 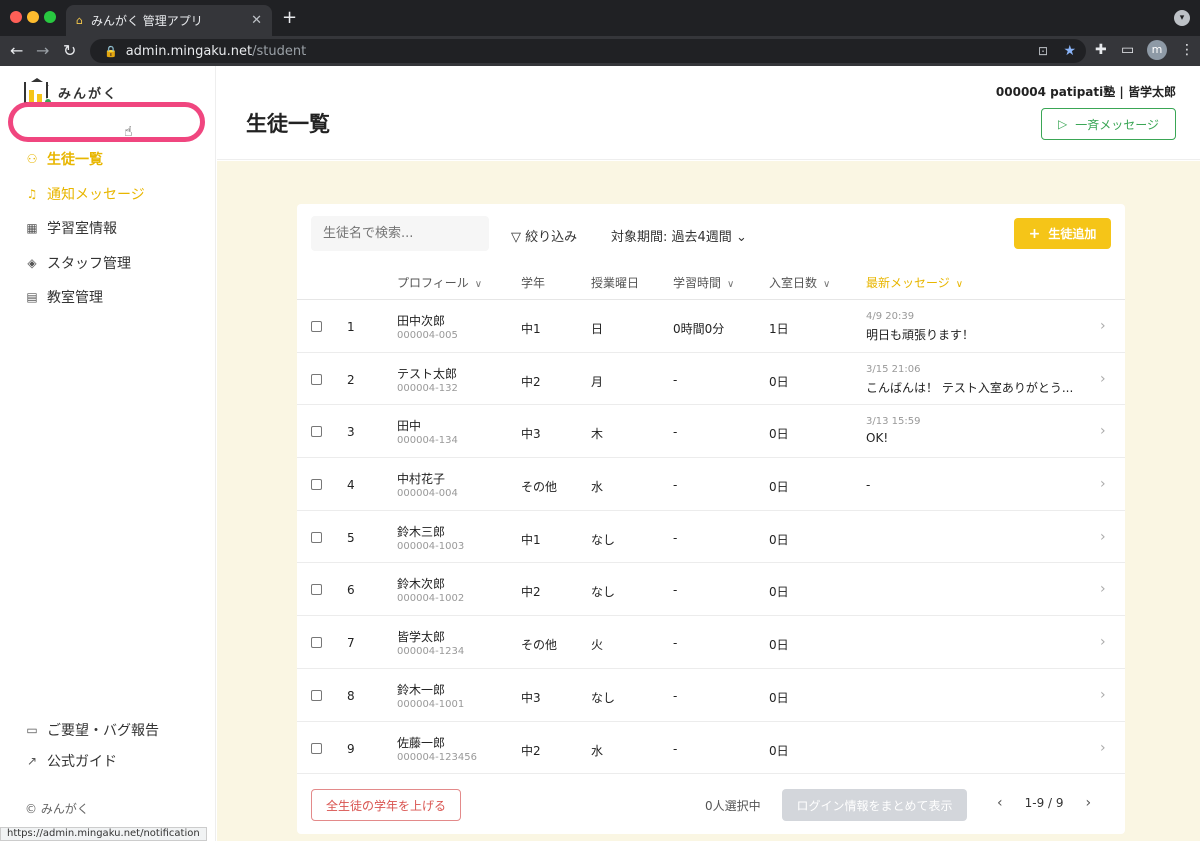 What do you see at coordinates (615, 282) in the screenshot?
I see `column-class-day: 授業曜日` at bounding box center [615, 282].